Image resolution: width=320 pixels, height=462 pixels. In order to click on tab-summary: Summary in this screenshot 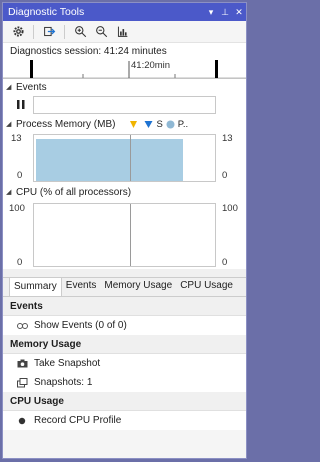, I will do `click(35, 286)`.